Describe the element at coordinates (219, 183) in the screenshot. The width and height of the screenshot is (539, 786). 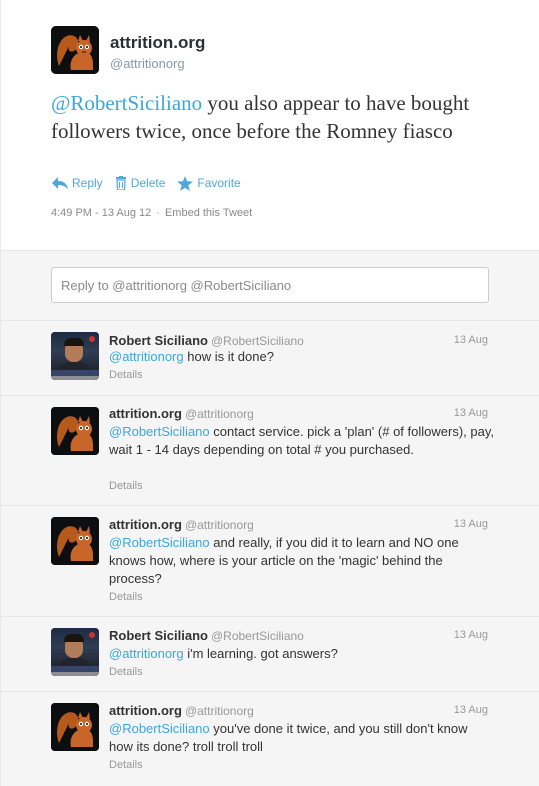
I see `favorite-label: Favorite` at that location.